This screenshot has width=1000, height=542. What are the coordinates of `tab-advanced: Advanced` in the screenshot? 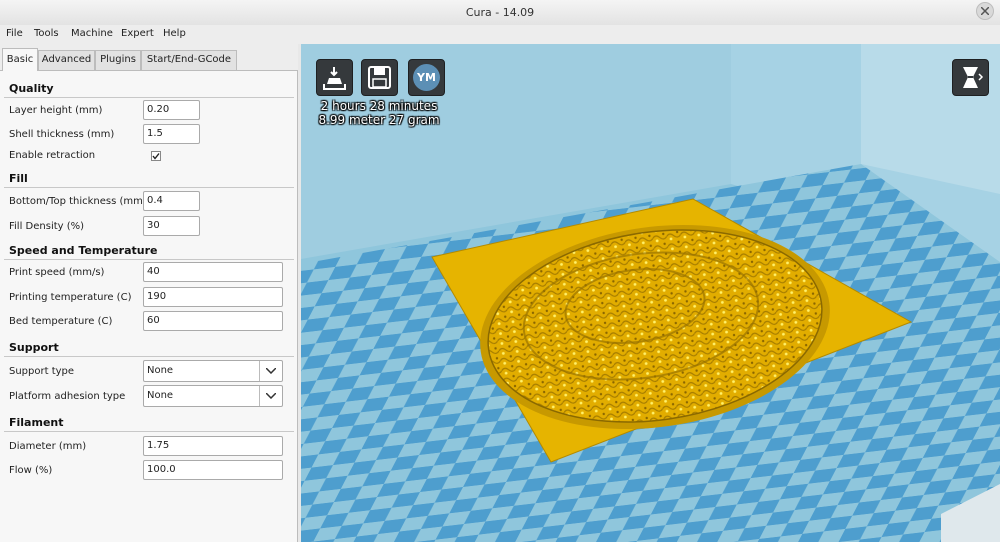 It's located at (66, 60).